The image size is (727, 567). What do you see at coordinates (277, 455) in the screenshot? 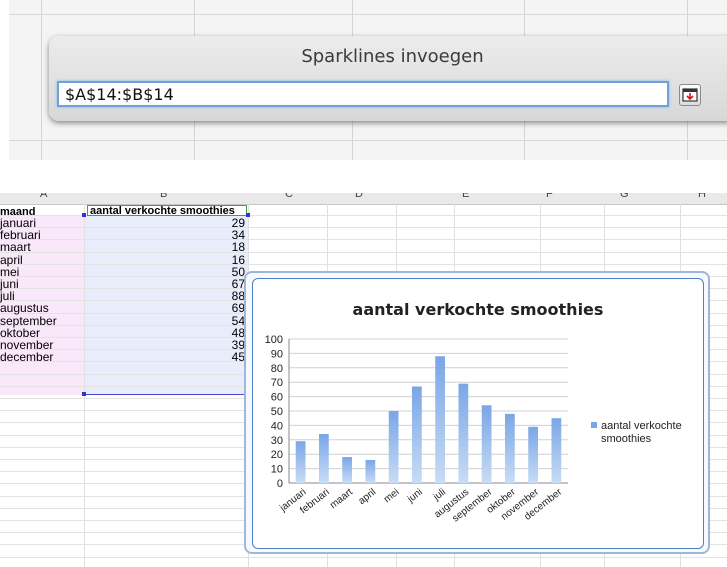
I see `y-tick-label: 20` at bounding box center [277, 455].